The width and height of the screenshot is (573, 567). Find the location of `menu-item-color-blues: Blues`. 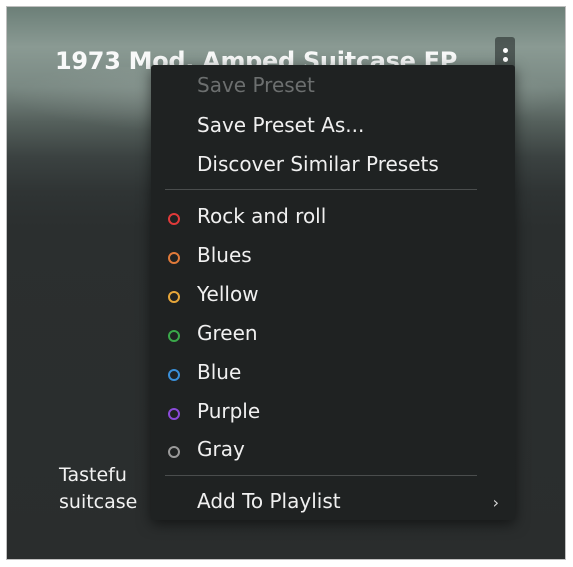

menu-item-color-blues: Blues is located at coordinates (333, 259).